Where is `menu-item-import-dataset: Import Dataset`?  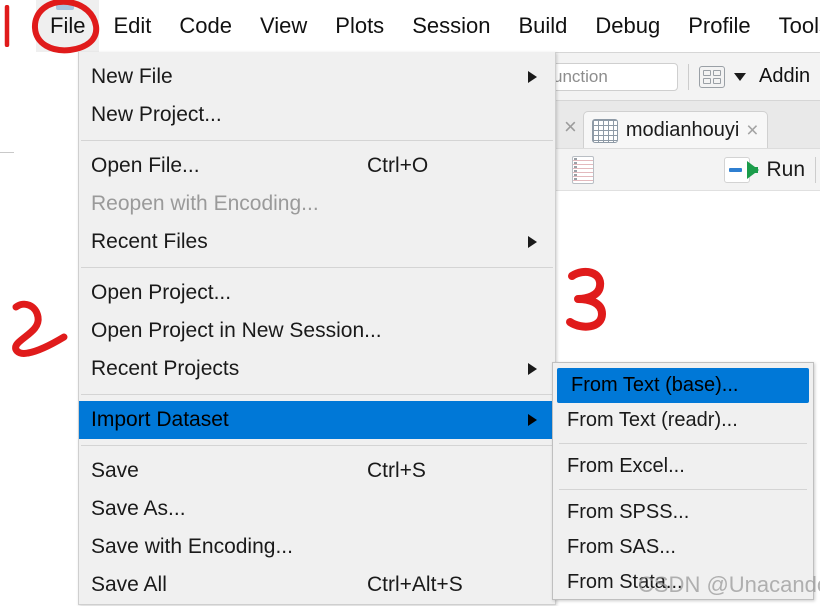 menu-item-import-dataset: Import Dataset is located at coordinates (317, 420).